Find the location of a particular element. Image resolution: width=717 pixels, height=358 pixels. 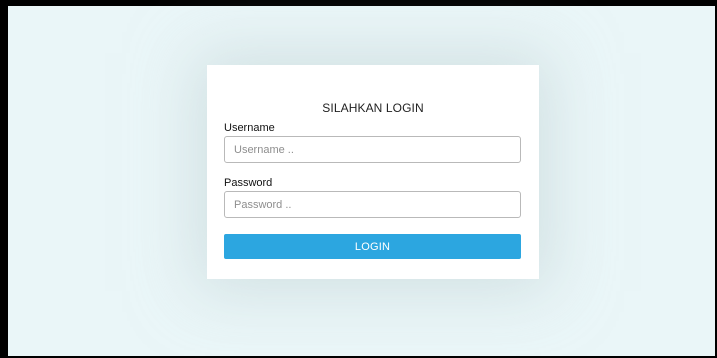

username-input is located at coordinates (372, 149).